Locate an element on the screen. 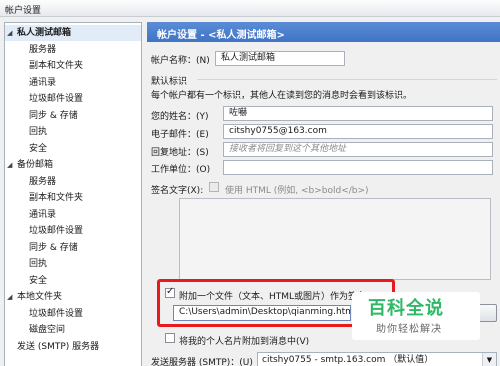 Image resolution: width=500 pixels, height=366 pixels. tree-item: 发送 (SMTP) 服务器 is located at coordinates (73, 347).